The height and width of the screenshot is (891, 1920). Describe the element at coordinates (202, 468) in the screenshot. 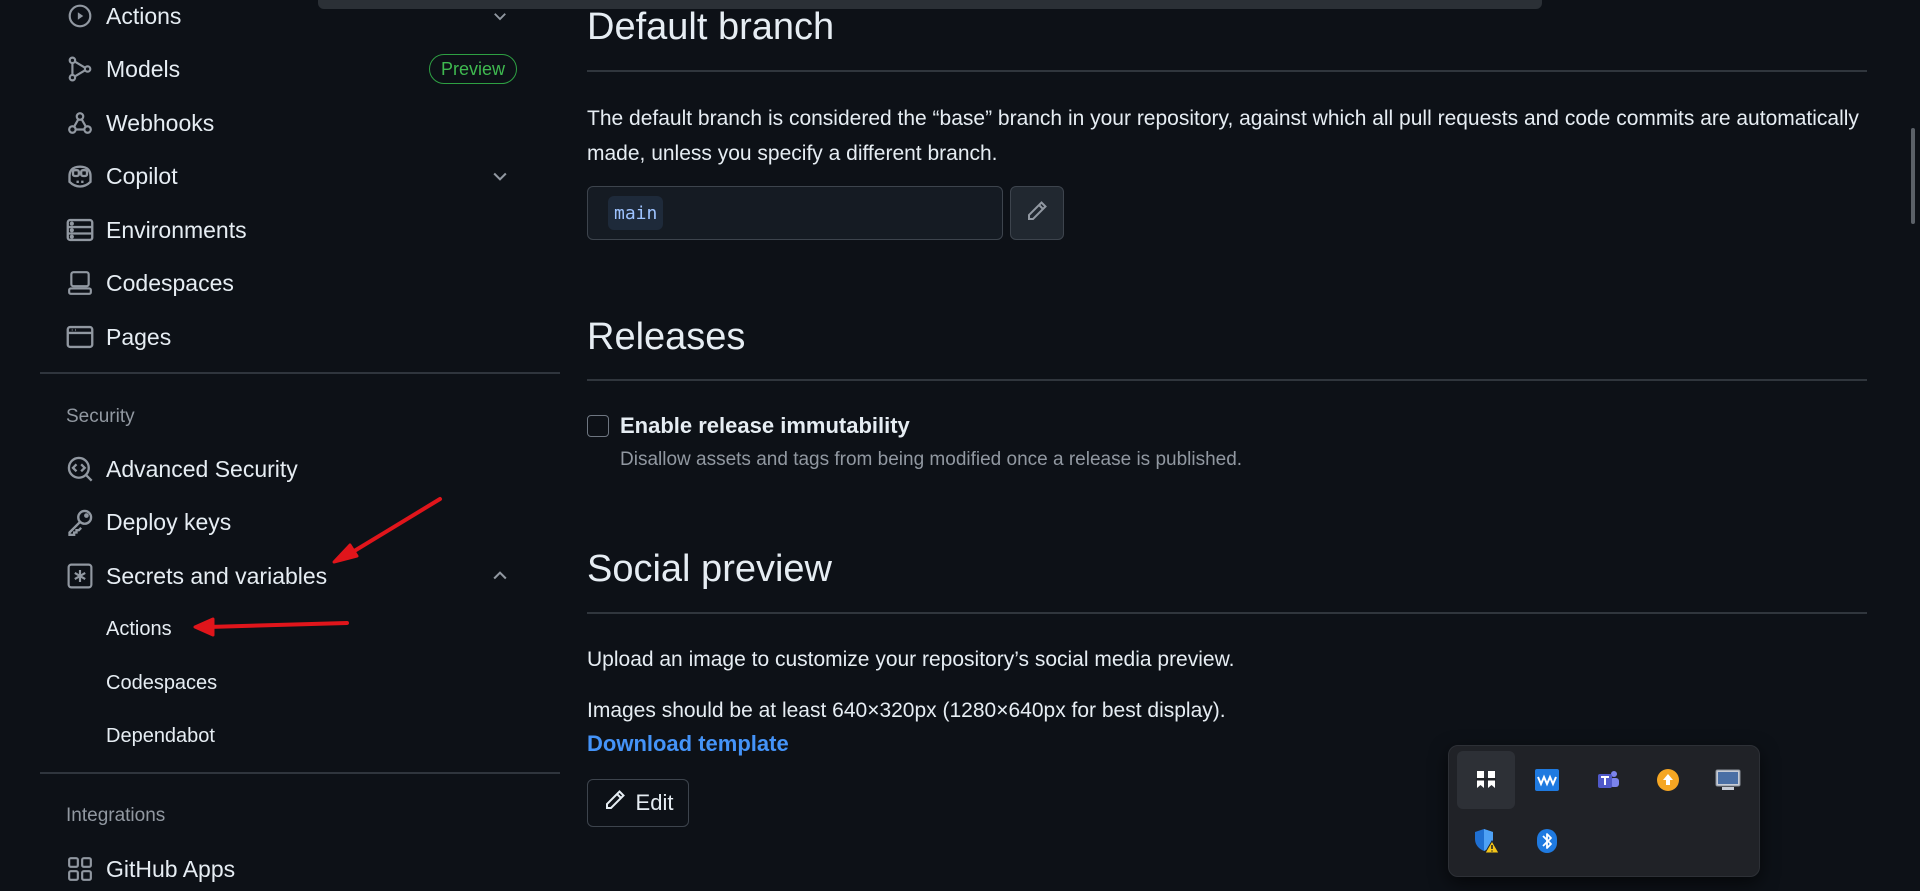

I see `sidebar-item-label: Advanced Security` at that location.